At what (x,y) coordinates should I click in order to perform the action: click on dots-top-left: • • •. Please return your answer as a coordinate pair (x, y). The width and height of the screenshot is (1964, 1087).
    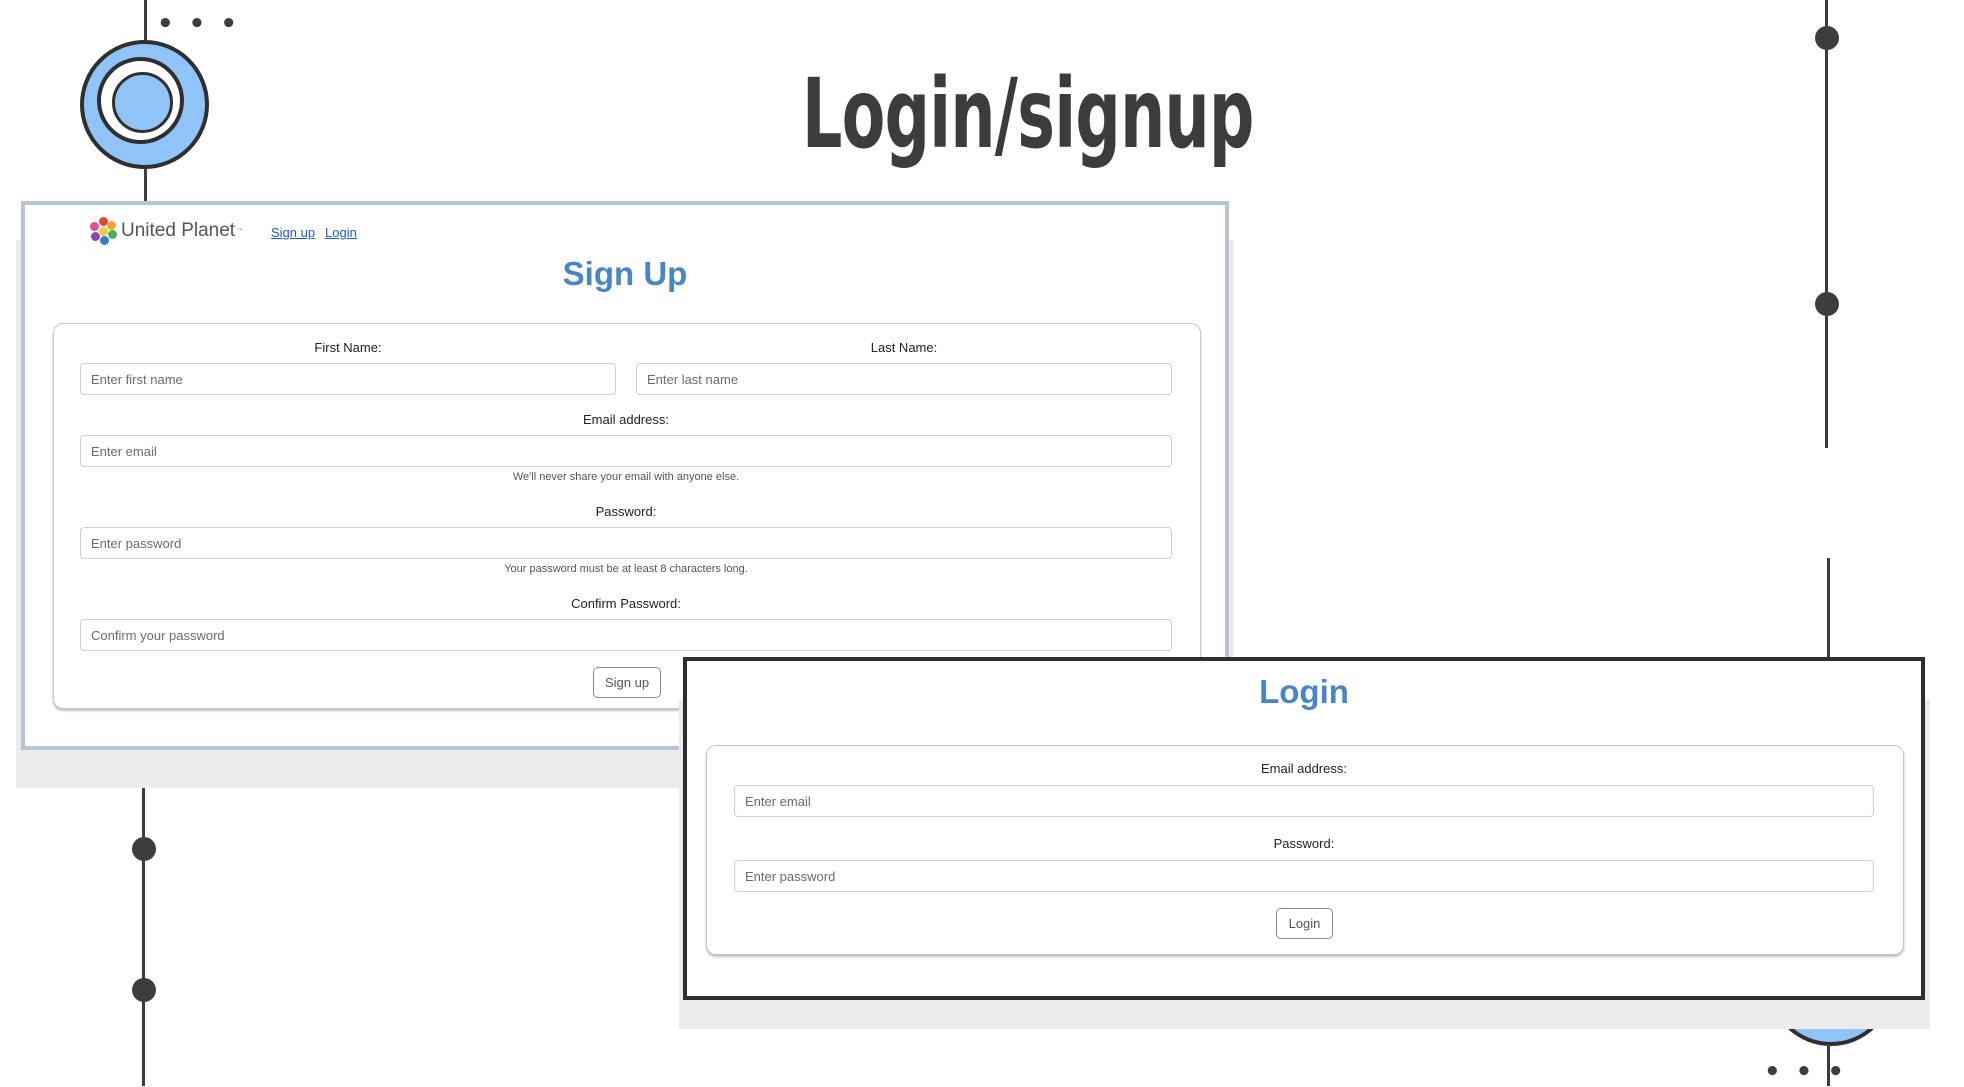
    Looking at the image, I should click on (198, 24).